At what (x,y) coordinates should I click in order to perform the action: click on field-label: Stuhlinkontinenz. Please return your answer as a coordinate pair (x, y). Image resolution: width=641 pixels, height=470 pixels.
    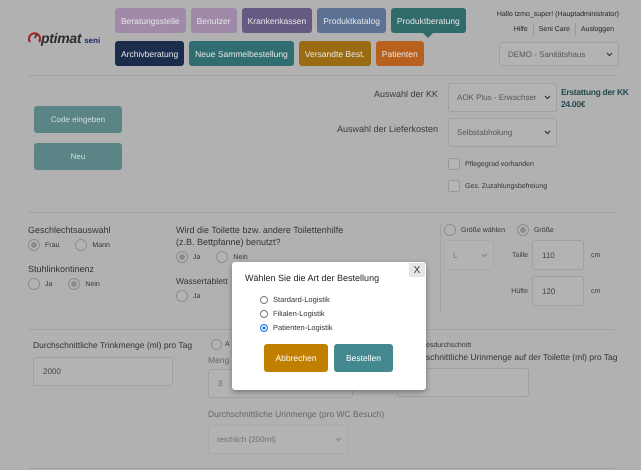
    Looking at the image, I should click on (61, 269).